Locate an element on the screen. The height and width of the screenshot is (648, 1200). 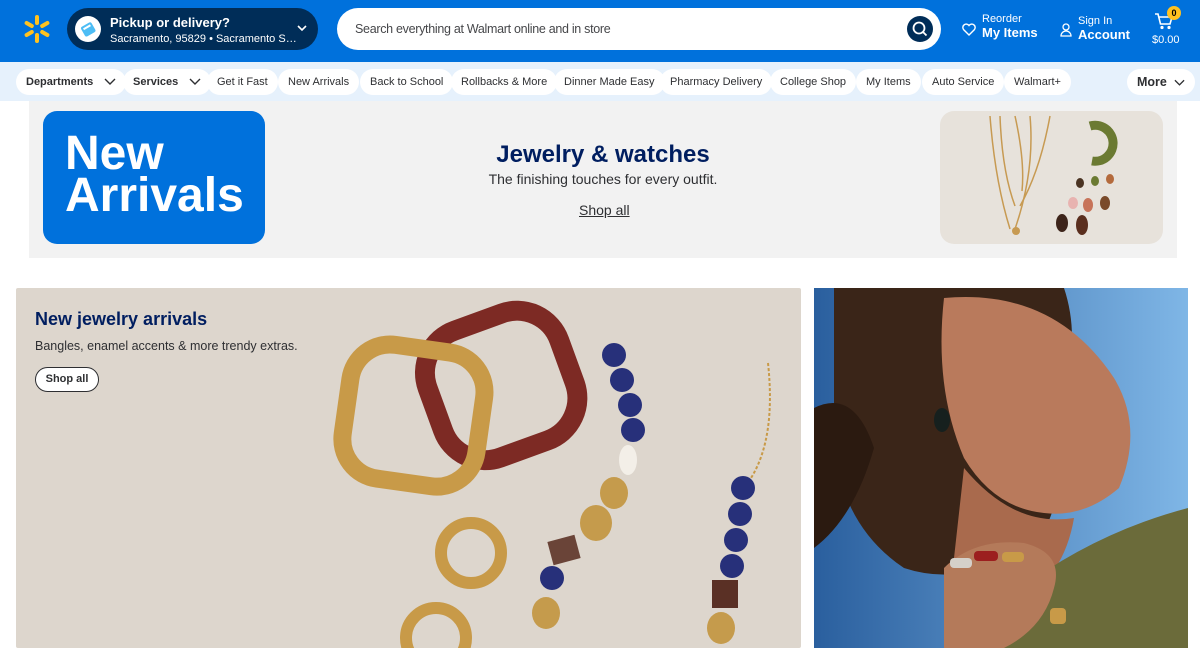
nav-link-walmart-plus: Walmart+ is located at coordinates (1037, 82).